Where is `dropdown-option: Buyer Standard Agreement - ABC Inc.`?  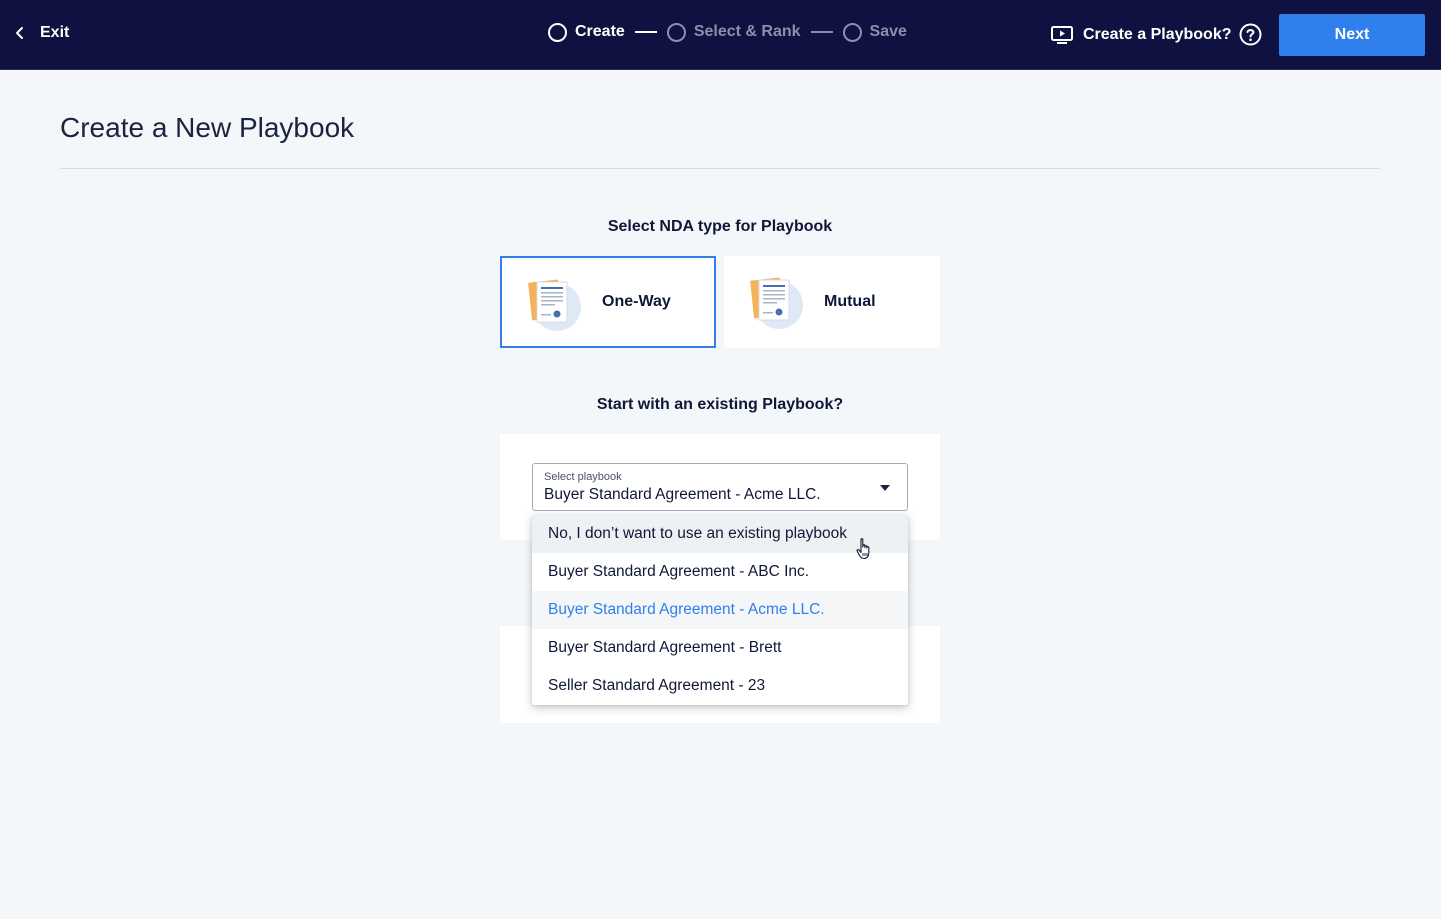
dropdown-option: Buyer Standard Agreement - ABC Inc. is located at coordinates (720, 572).